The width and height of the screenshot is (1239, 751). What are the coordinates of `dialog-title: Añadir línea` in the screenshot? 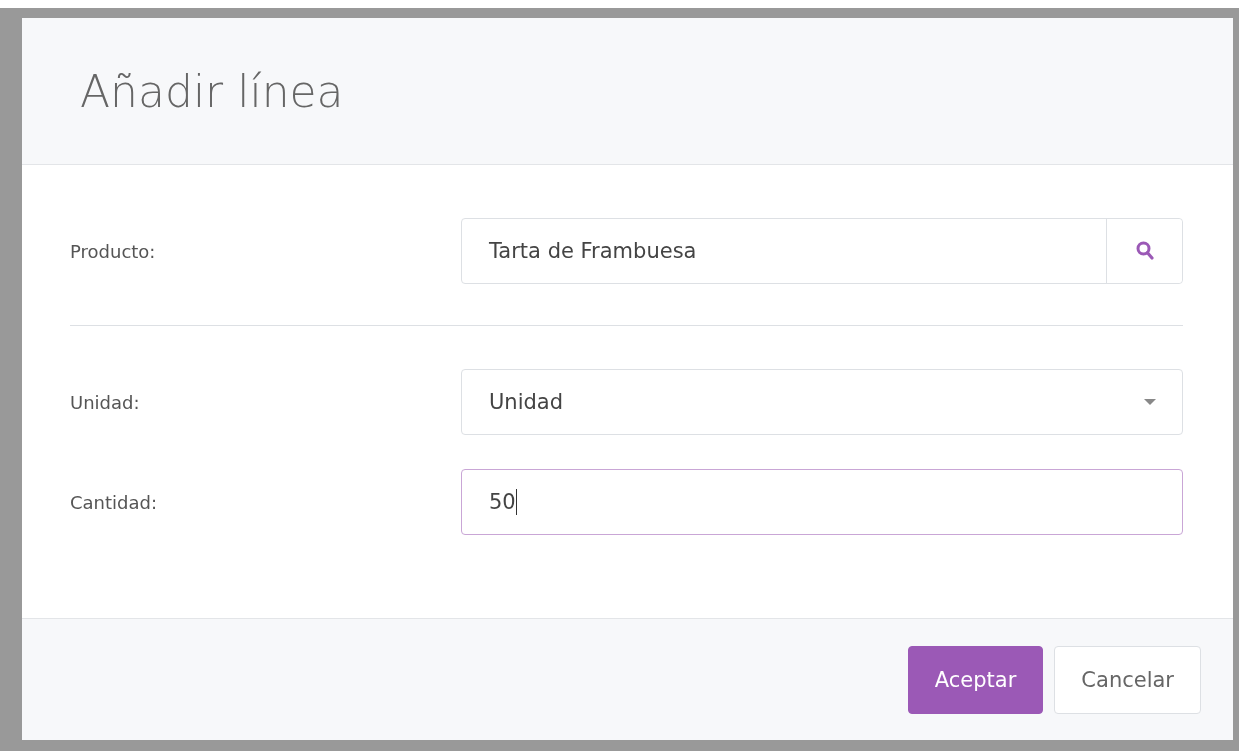 It's located at (212, 91).